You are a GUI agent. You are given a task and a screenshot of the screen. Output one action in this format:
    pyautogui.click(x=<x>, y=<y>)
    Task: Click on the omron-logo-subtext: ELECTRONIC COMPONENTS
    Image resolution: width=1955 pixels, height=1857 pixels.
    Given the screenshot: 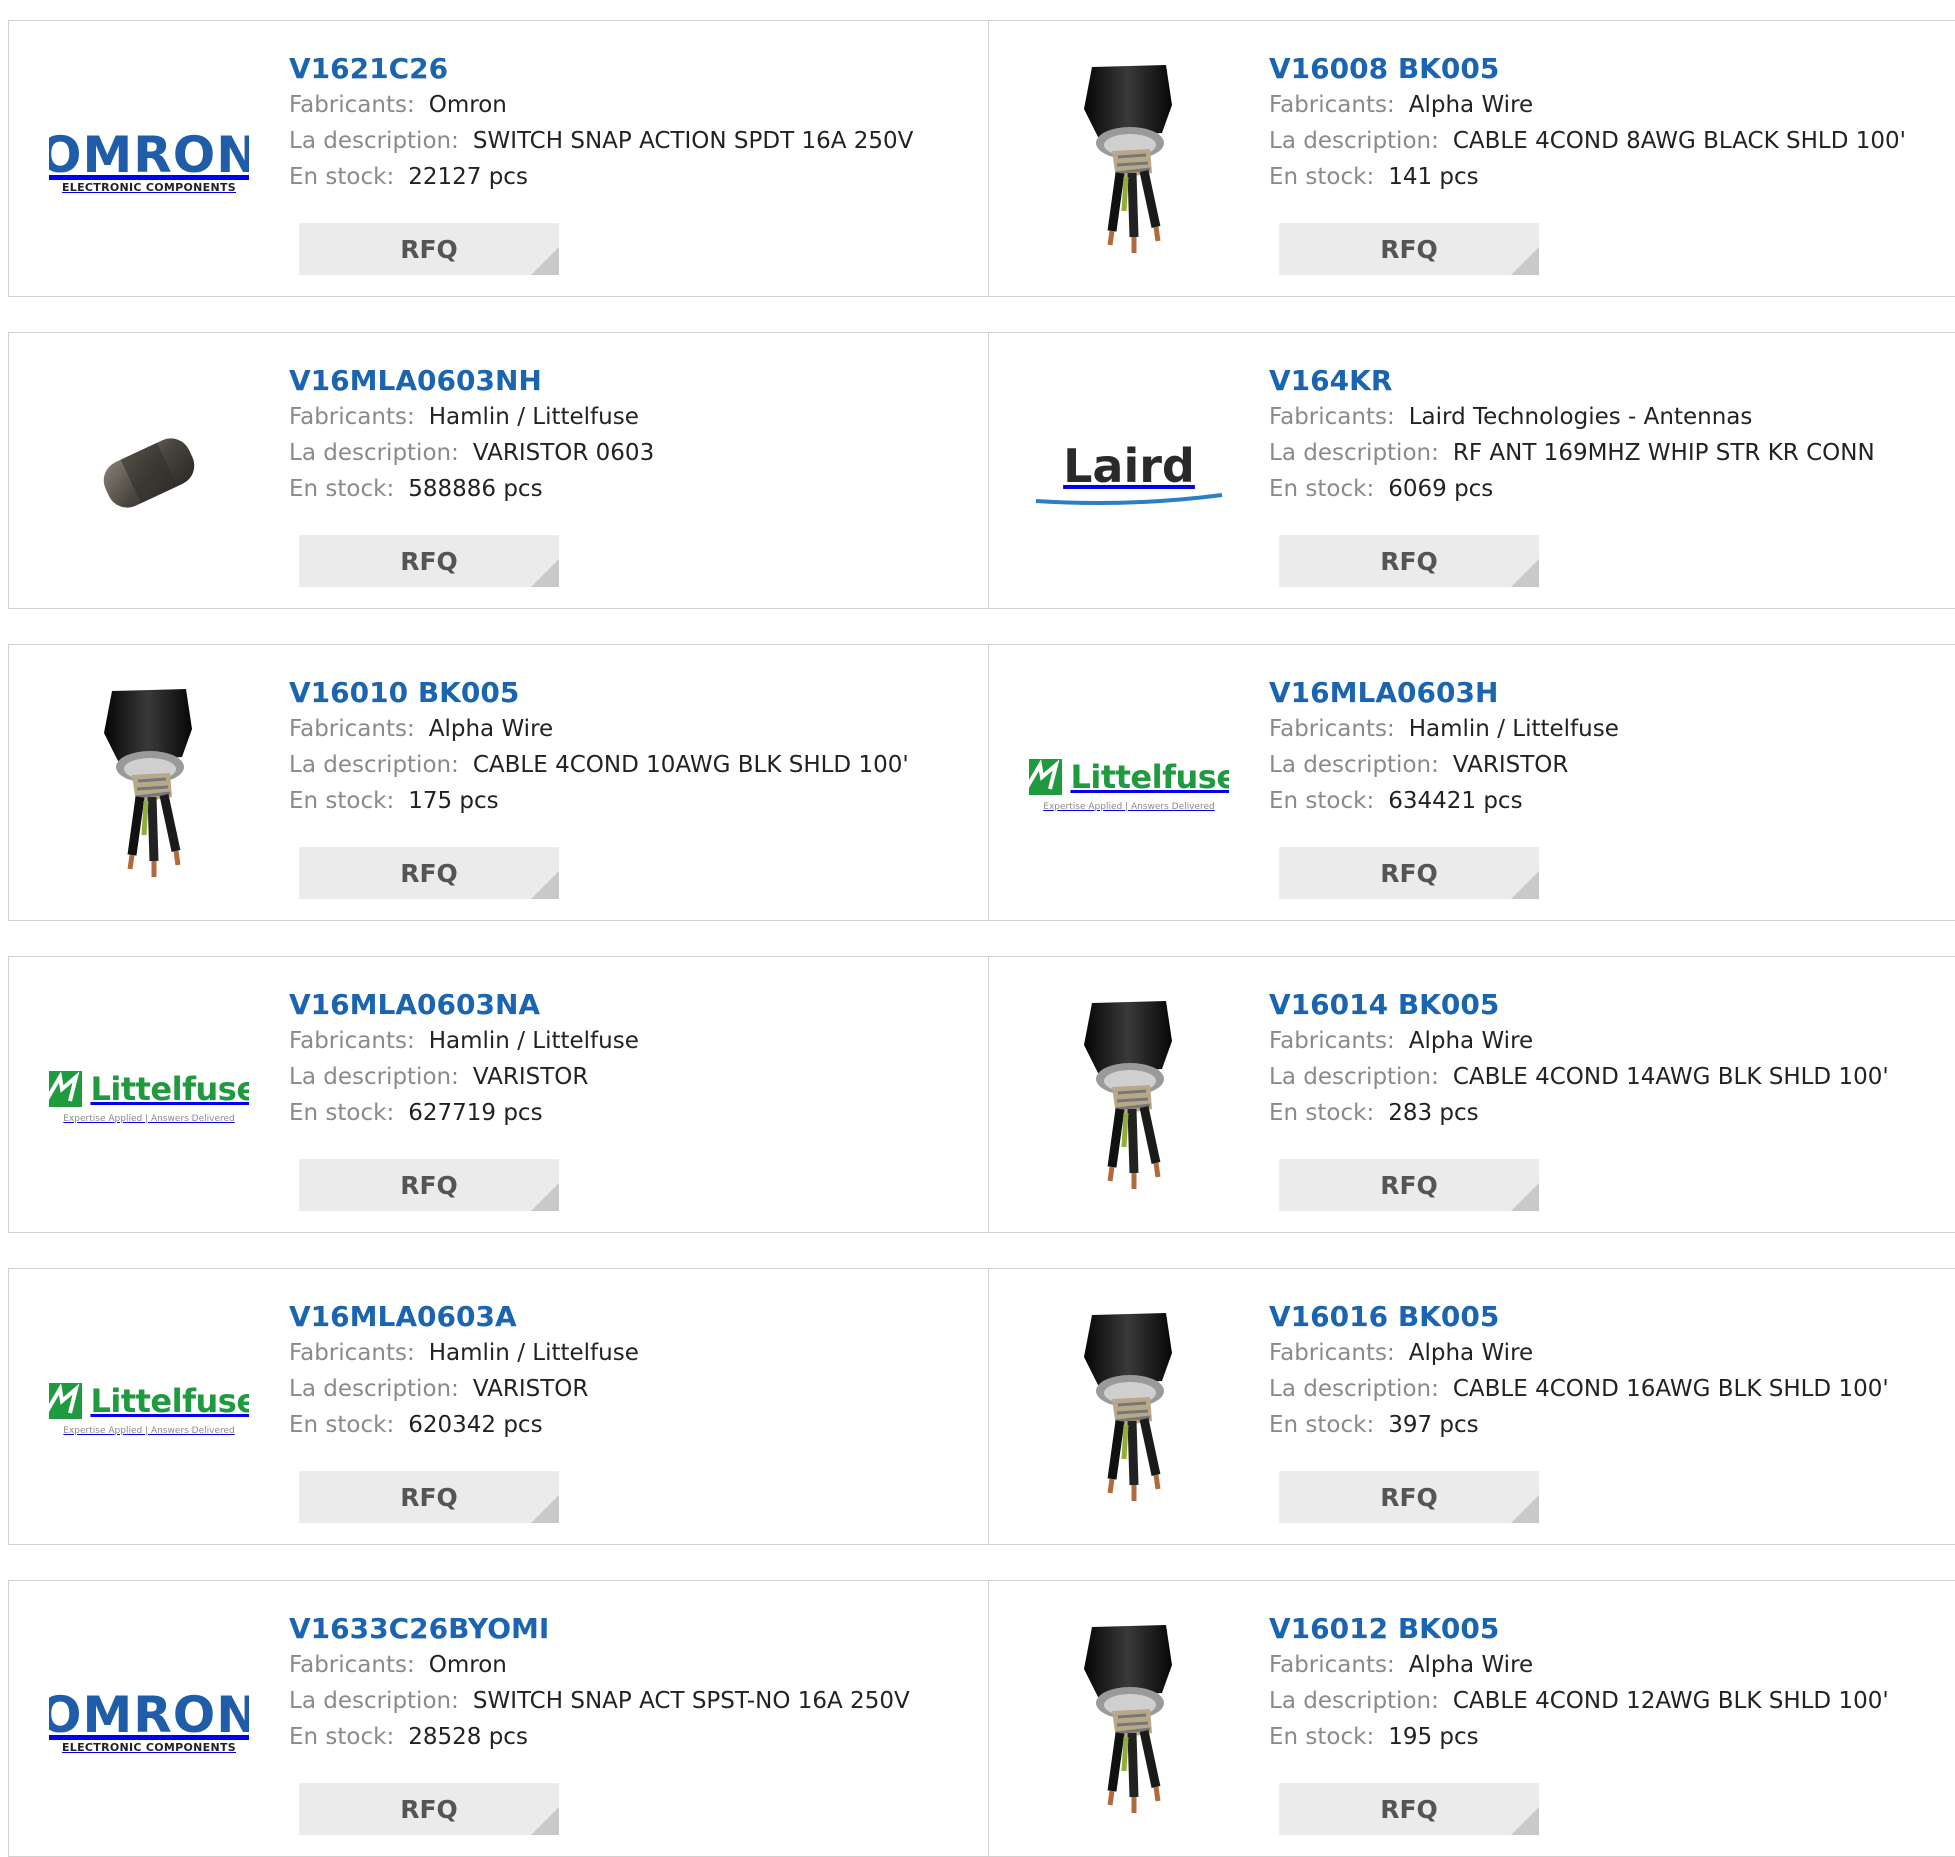 What is the action you would take?
    pyautogui.click(x=149, y=187)
    